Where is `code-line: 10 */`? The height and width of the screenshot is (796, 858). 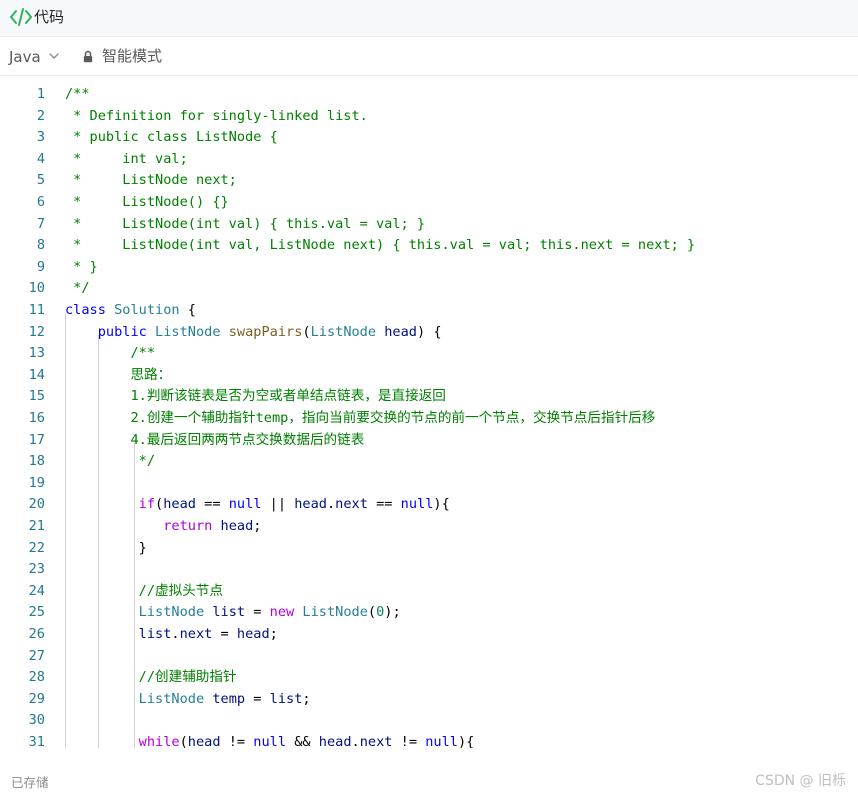 code-line: 10 */ is located at coordinates (429, 289).